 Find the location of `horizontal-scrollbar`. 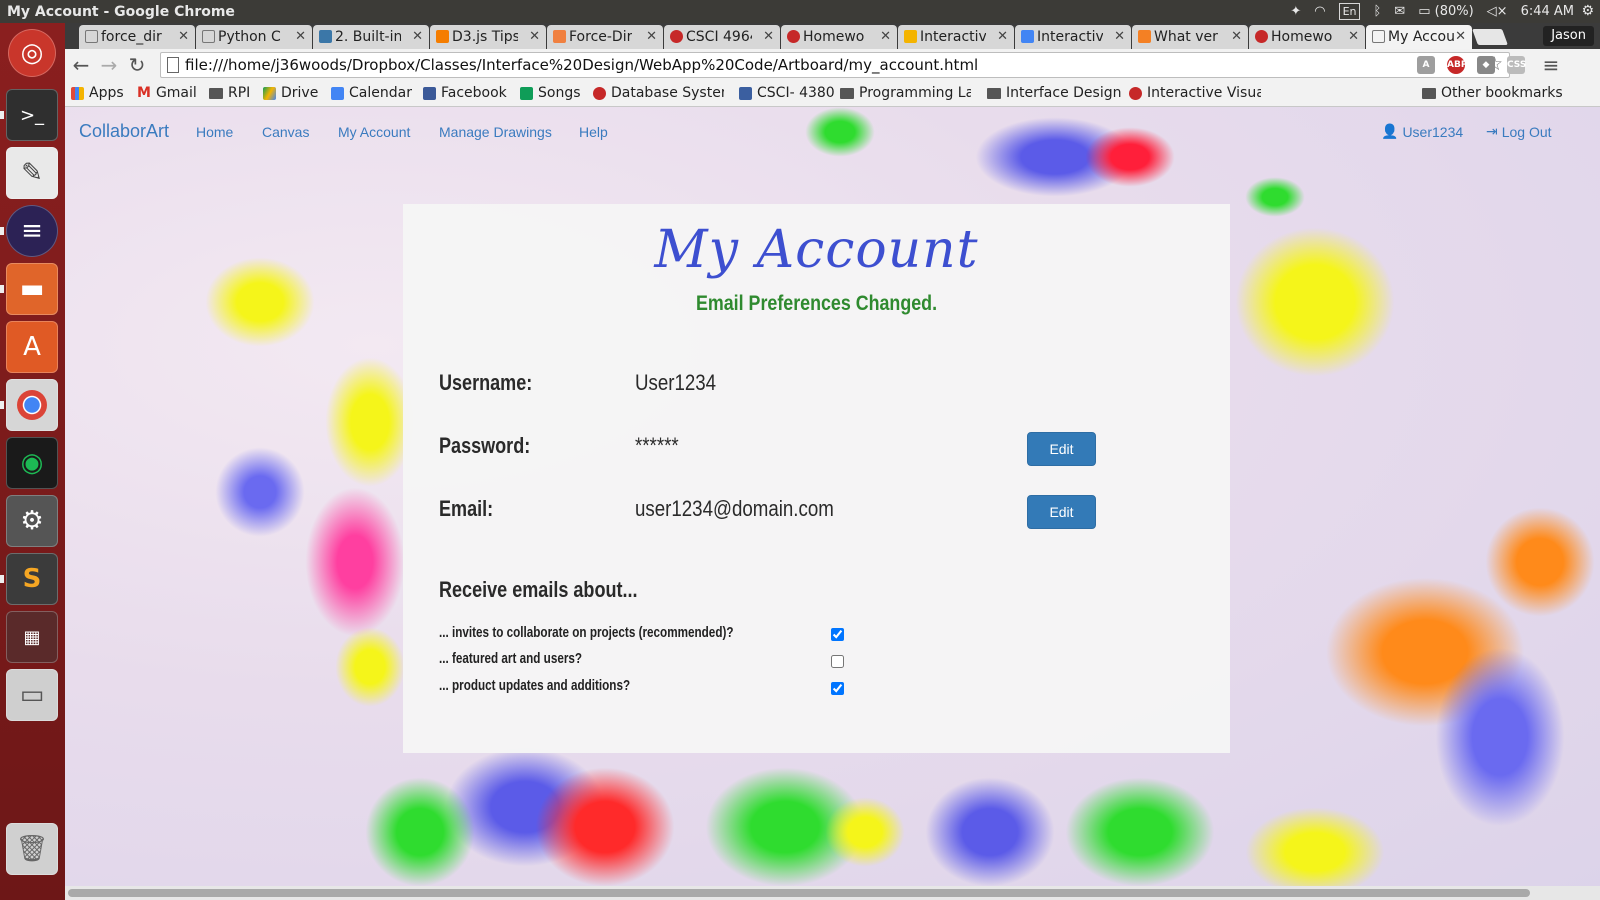

horizontal-scrollbar is located at coordinates (832, 893).